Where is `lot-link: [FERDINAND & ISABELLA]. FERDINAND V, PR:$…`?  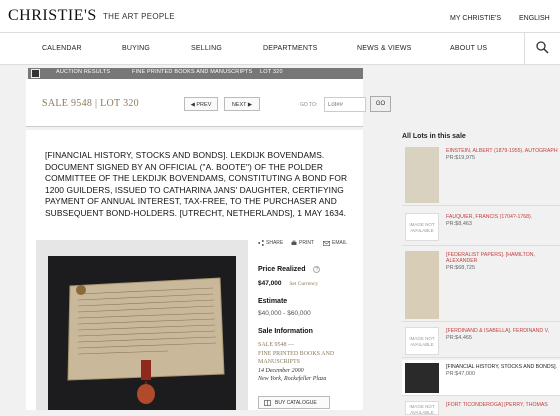 lot-link: [FERDINAND & ISABELLA]. FERDINAND V, PR:$… is located at coordinates (502, 334).